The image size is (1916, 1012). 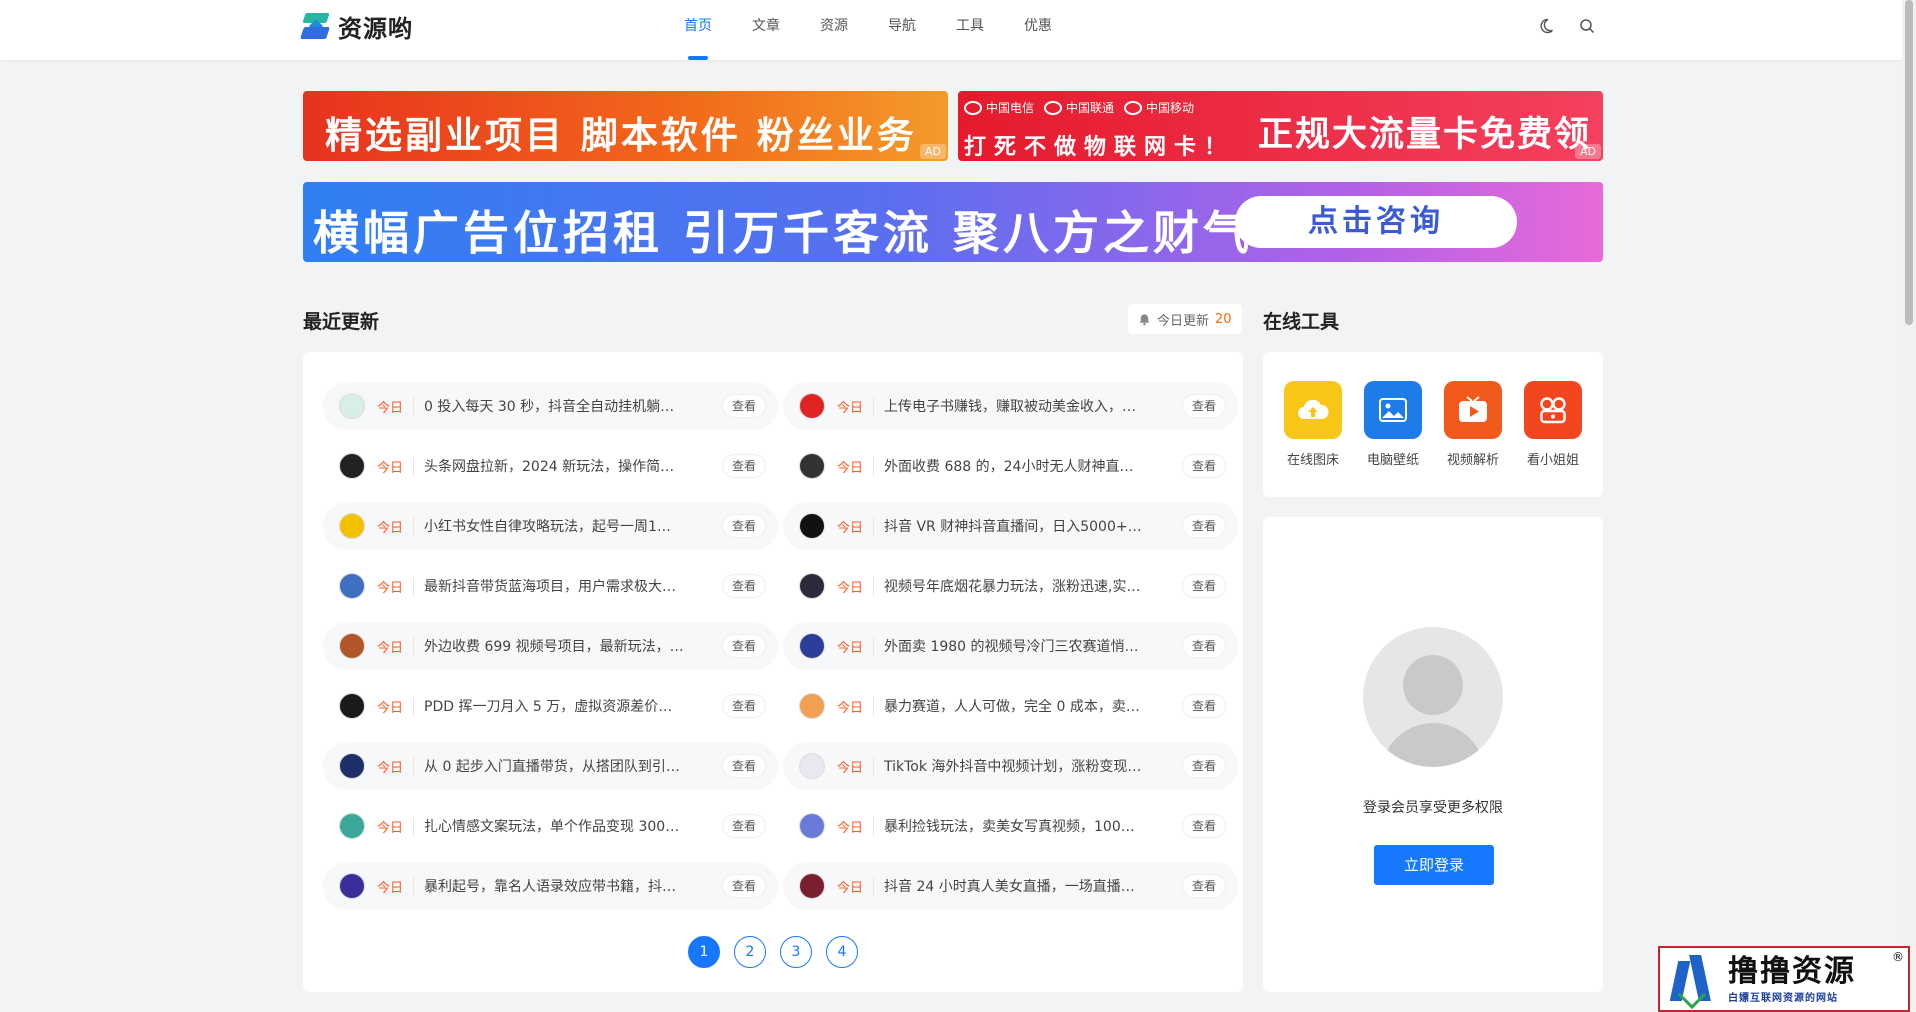 What do you see at coordinates (1792, 971) in the screenshot?
I see `watermark-title: 撸撸资源` at bounding box center [1792, 971].